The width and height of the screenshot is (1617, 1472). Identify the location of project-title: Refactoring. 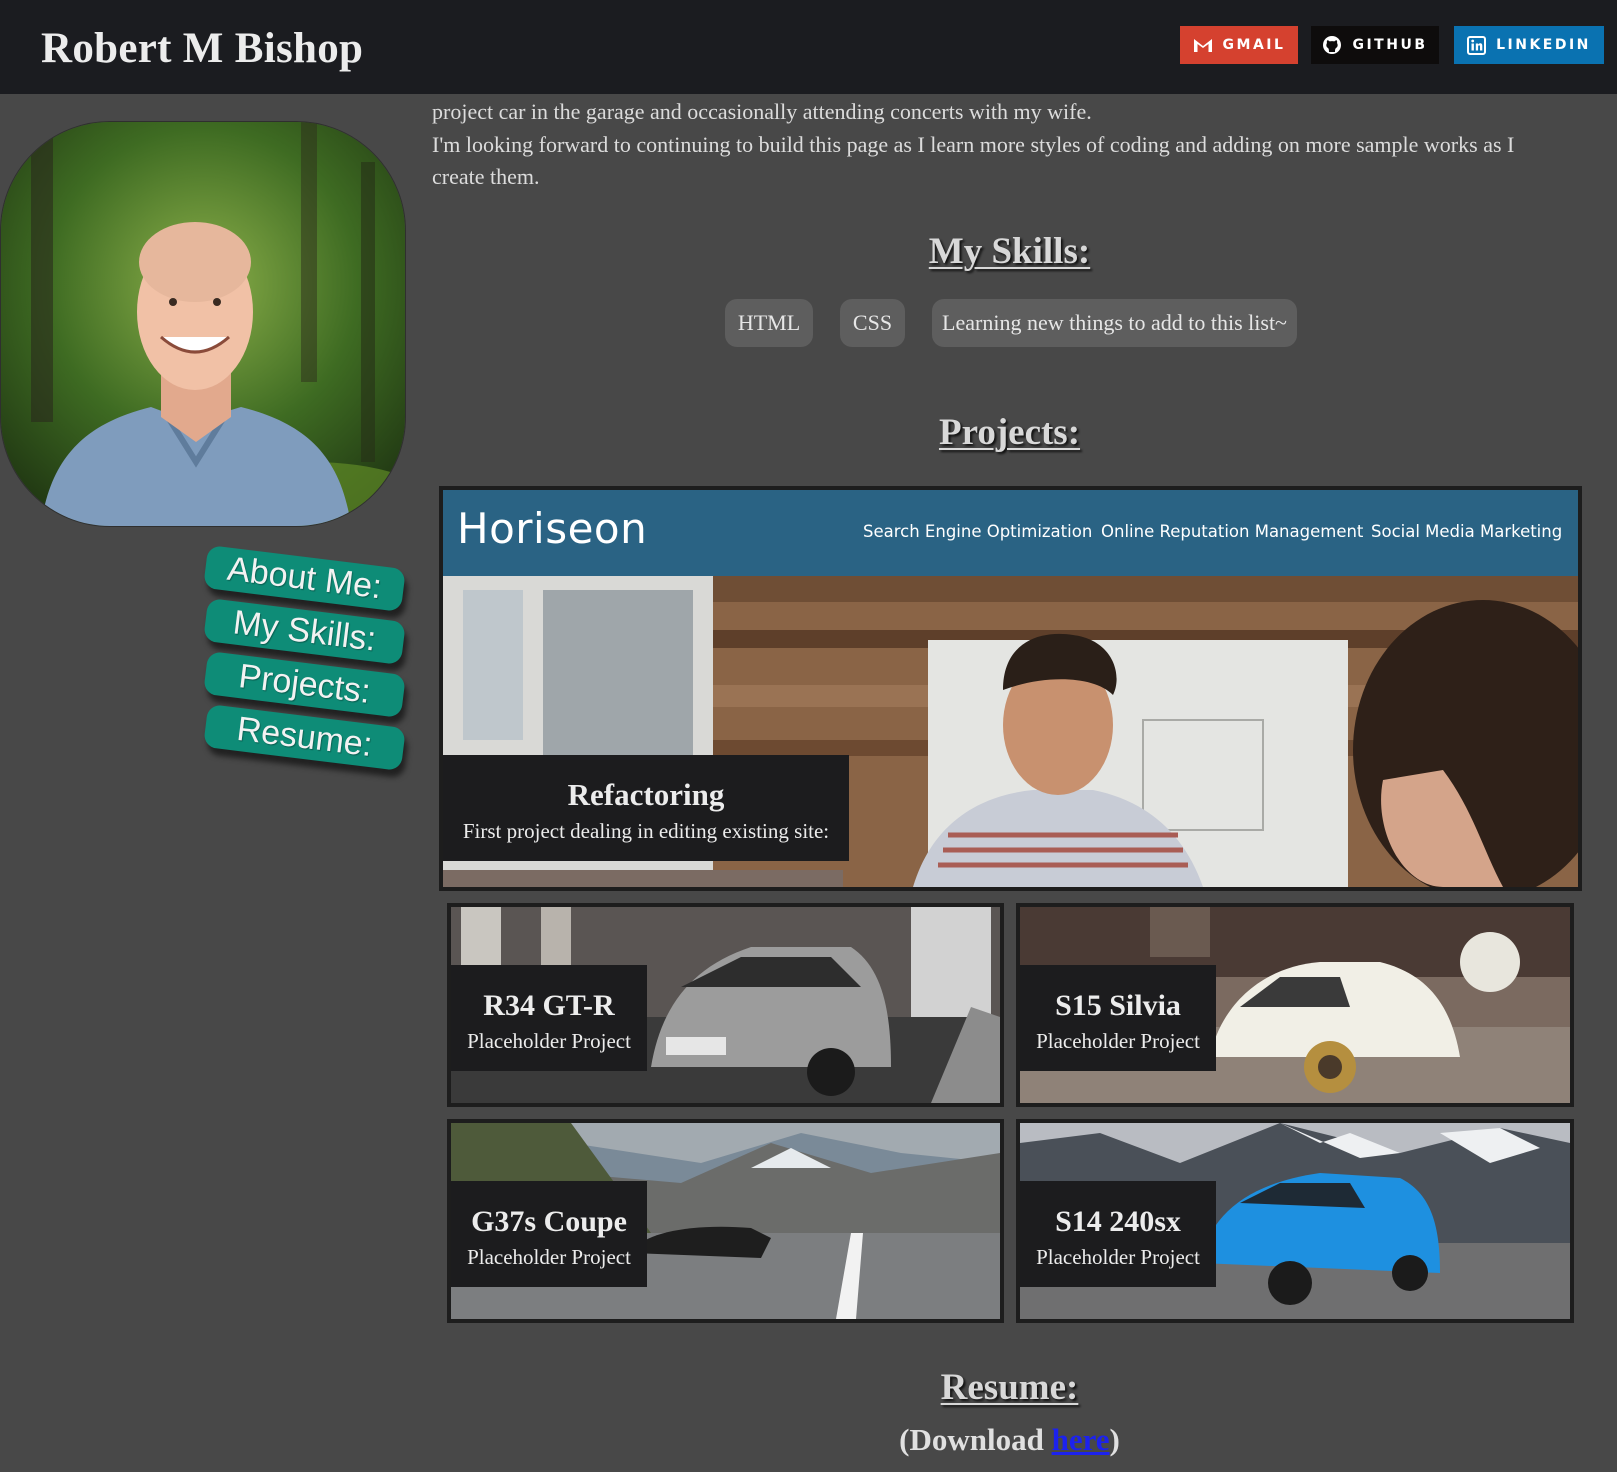
(646, 794).